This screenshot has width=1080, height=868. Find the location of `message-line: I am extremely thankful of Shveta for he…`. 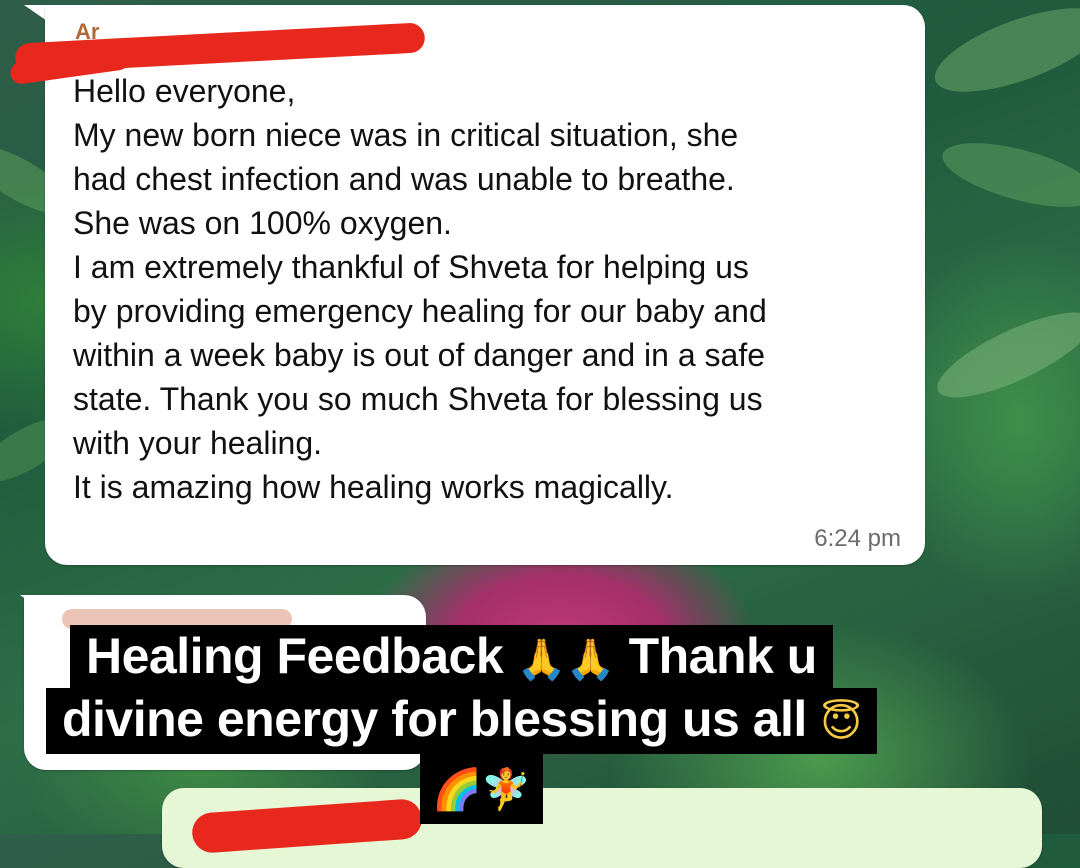

message-line: I am extremely thankful of Shveta for he… is located at coordinates (411, 267).